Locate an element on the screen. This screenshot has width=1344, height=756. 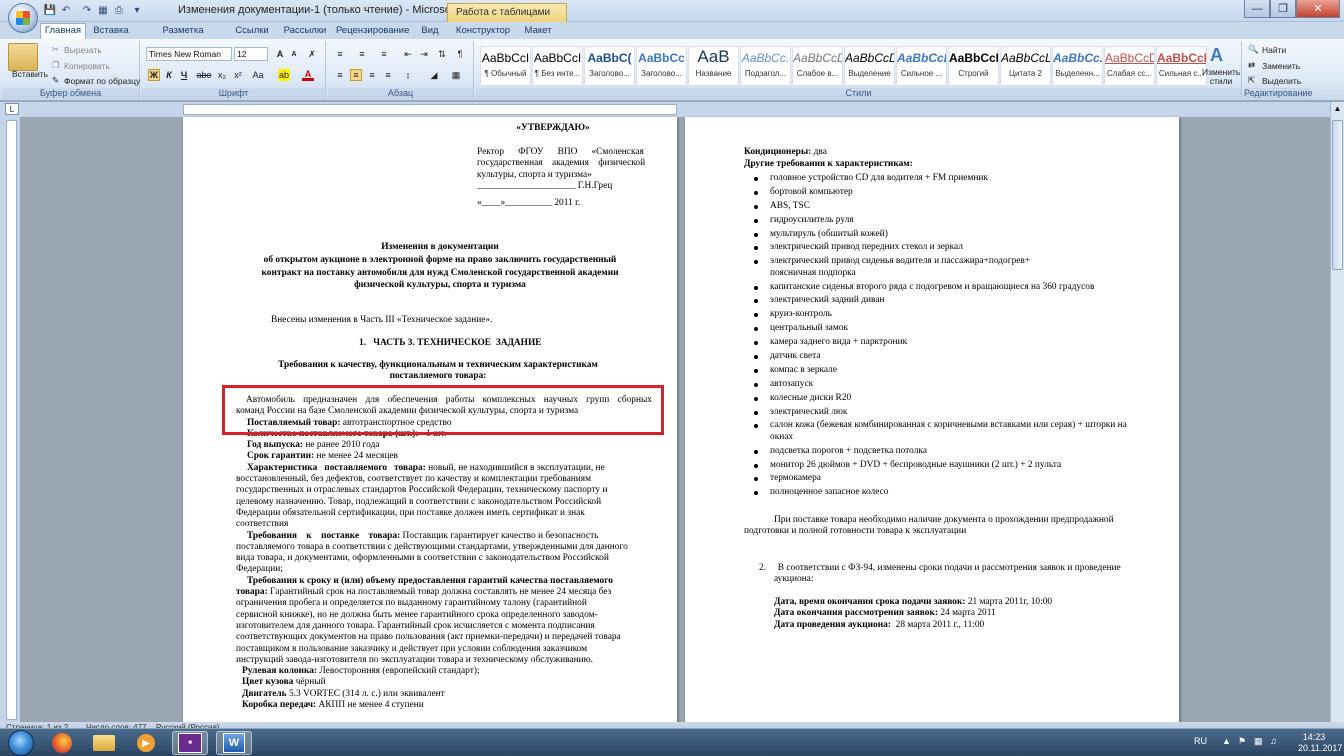
print-preview-icon: ▦ is located at coordinates (103, 10).